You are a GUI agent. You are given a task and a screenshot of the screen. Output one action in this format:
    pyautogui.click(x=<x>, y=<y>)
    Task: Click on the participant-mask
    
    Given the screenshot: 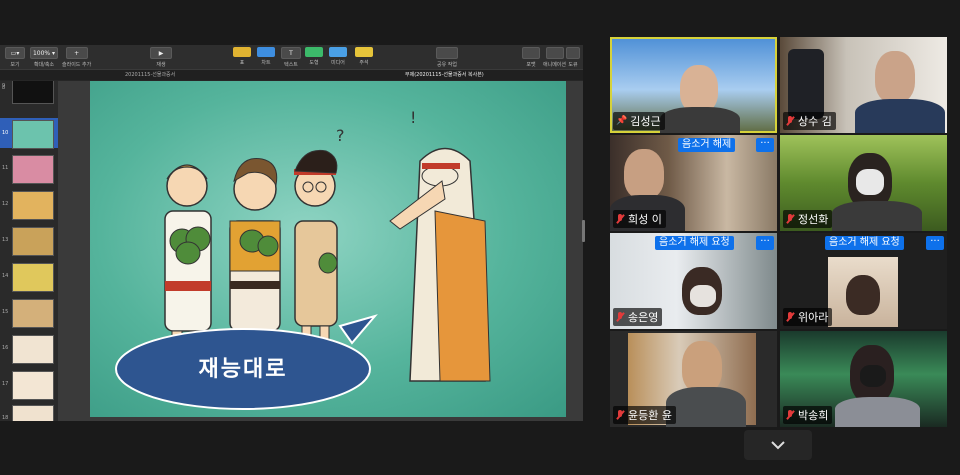 What is the action you would take?
    pyautogui.click(x=703, y=296)
    